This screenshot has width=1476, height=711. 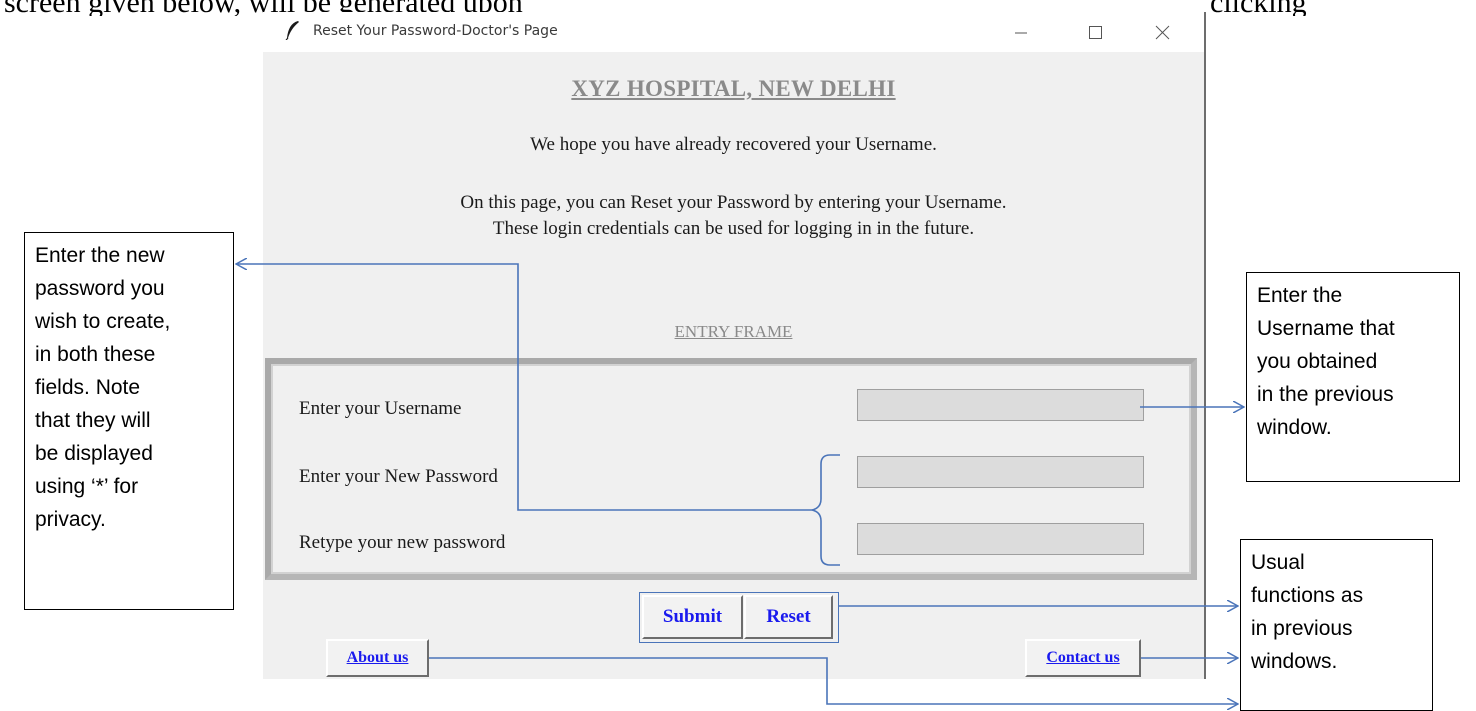 What do you see at coordinates (435, 31) in the screenshot?
I see `window-title: Reset Your Password-Doctor's Page` at bounding box center [435, 31].